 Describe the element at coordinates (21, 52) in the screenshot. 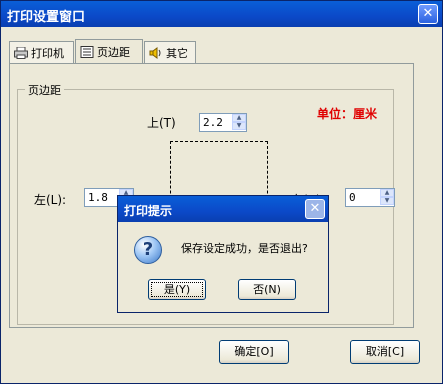

I see `printer-icon` at that location.